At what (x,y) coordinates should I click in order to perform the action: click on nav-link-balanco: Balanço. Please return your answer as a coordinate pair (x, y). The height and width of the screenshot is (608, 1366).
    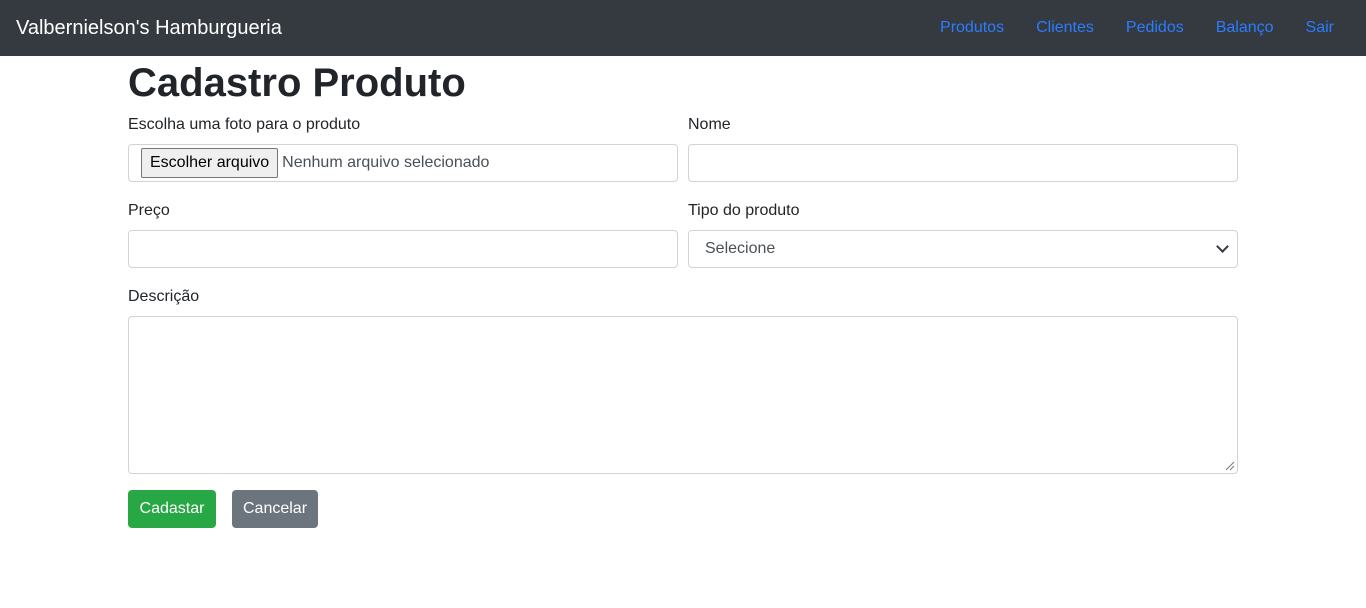
    Looking at the image, I should click on (1245, 28).